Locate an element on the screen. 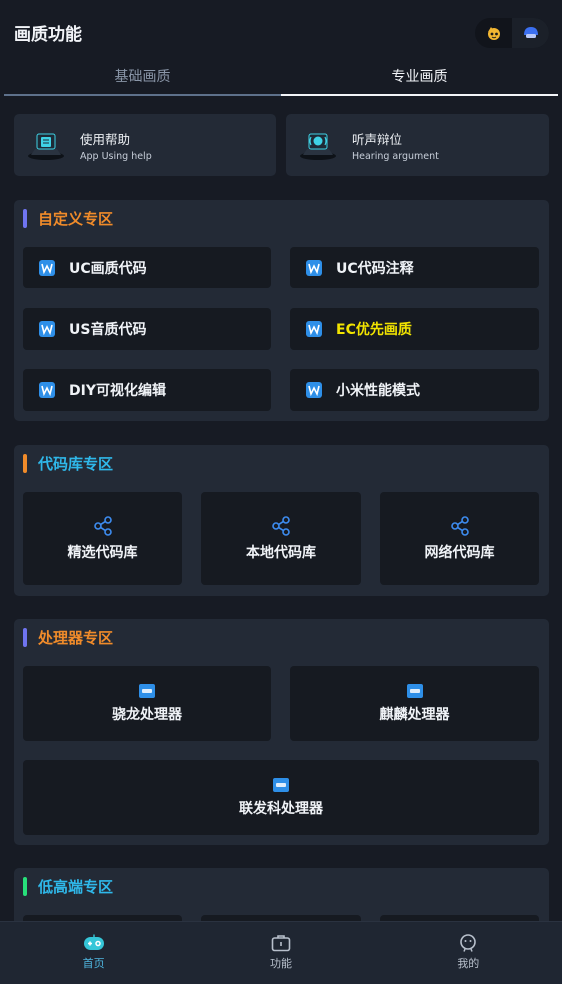  item-label: 麒麟处理器 is located at coordinates (414, 714).